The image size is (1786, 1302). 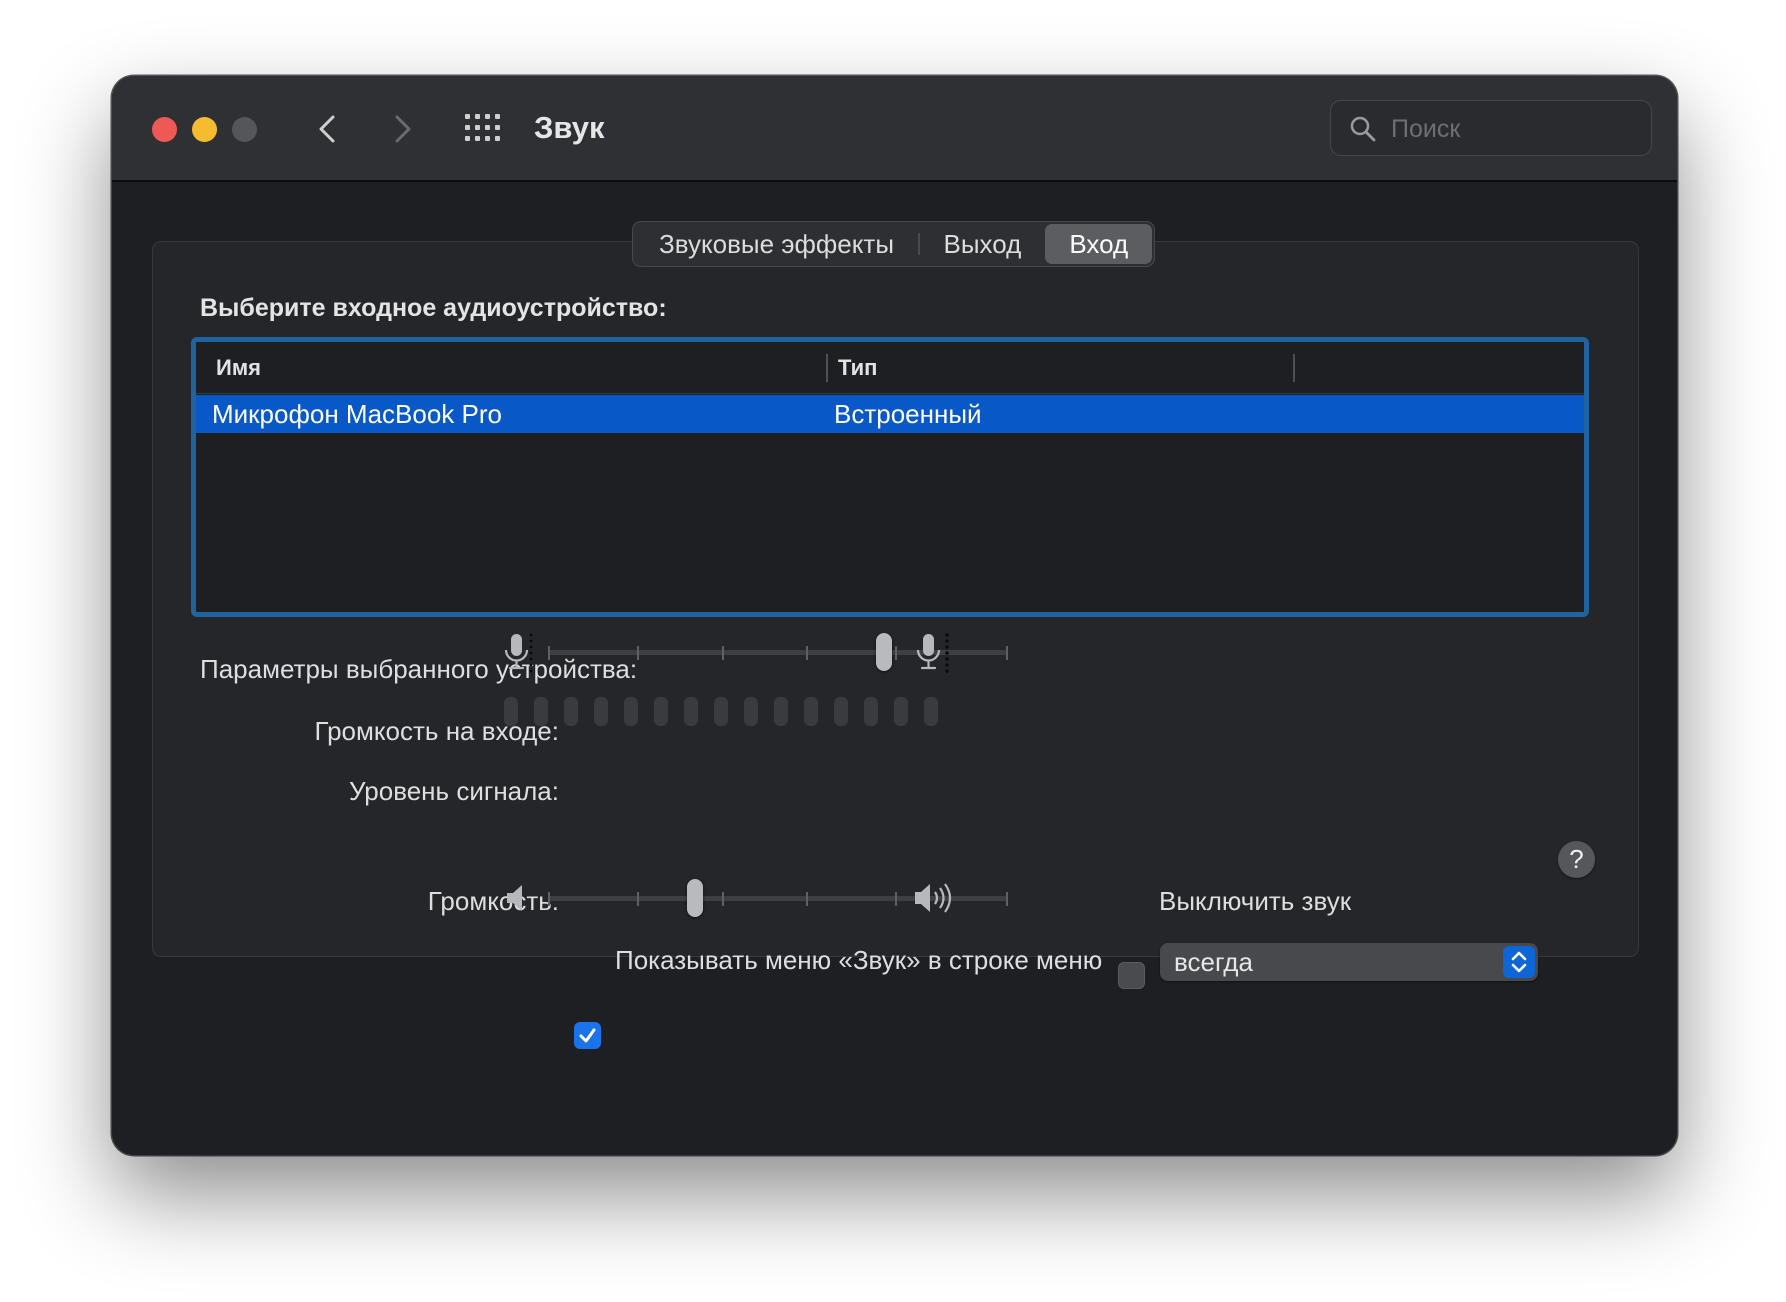 I want to click on back-button, so click(x=328, y=129).